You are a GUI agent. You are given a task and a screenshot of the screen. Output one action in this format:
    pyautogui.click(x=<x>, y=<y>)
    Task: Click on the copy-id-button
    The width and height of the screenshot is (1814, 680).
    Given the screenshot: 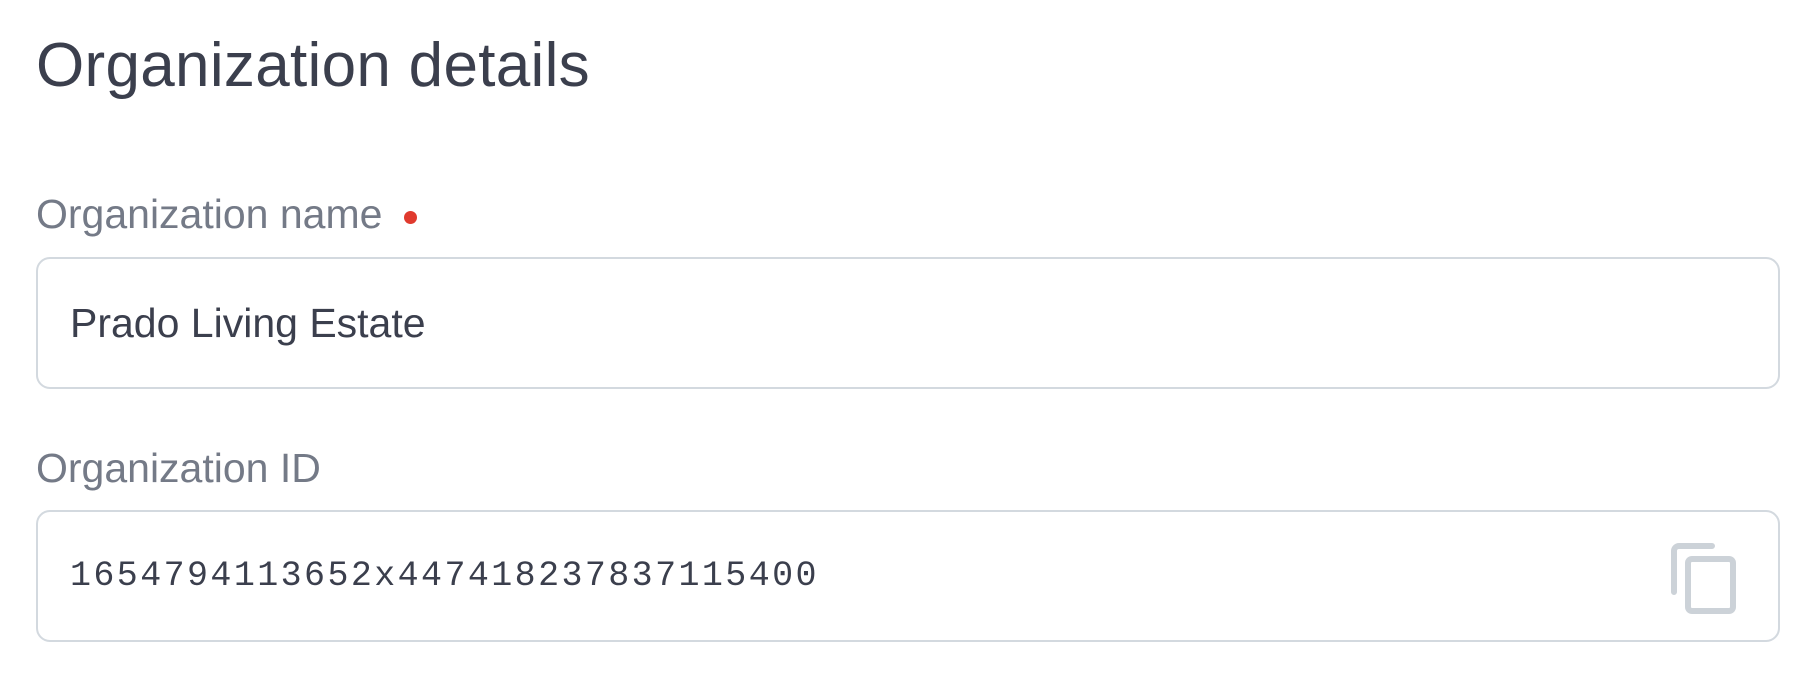 What is the action you would take?
    pyautogui.click(x=1703, y=578)
    